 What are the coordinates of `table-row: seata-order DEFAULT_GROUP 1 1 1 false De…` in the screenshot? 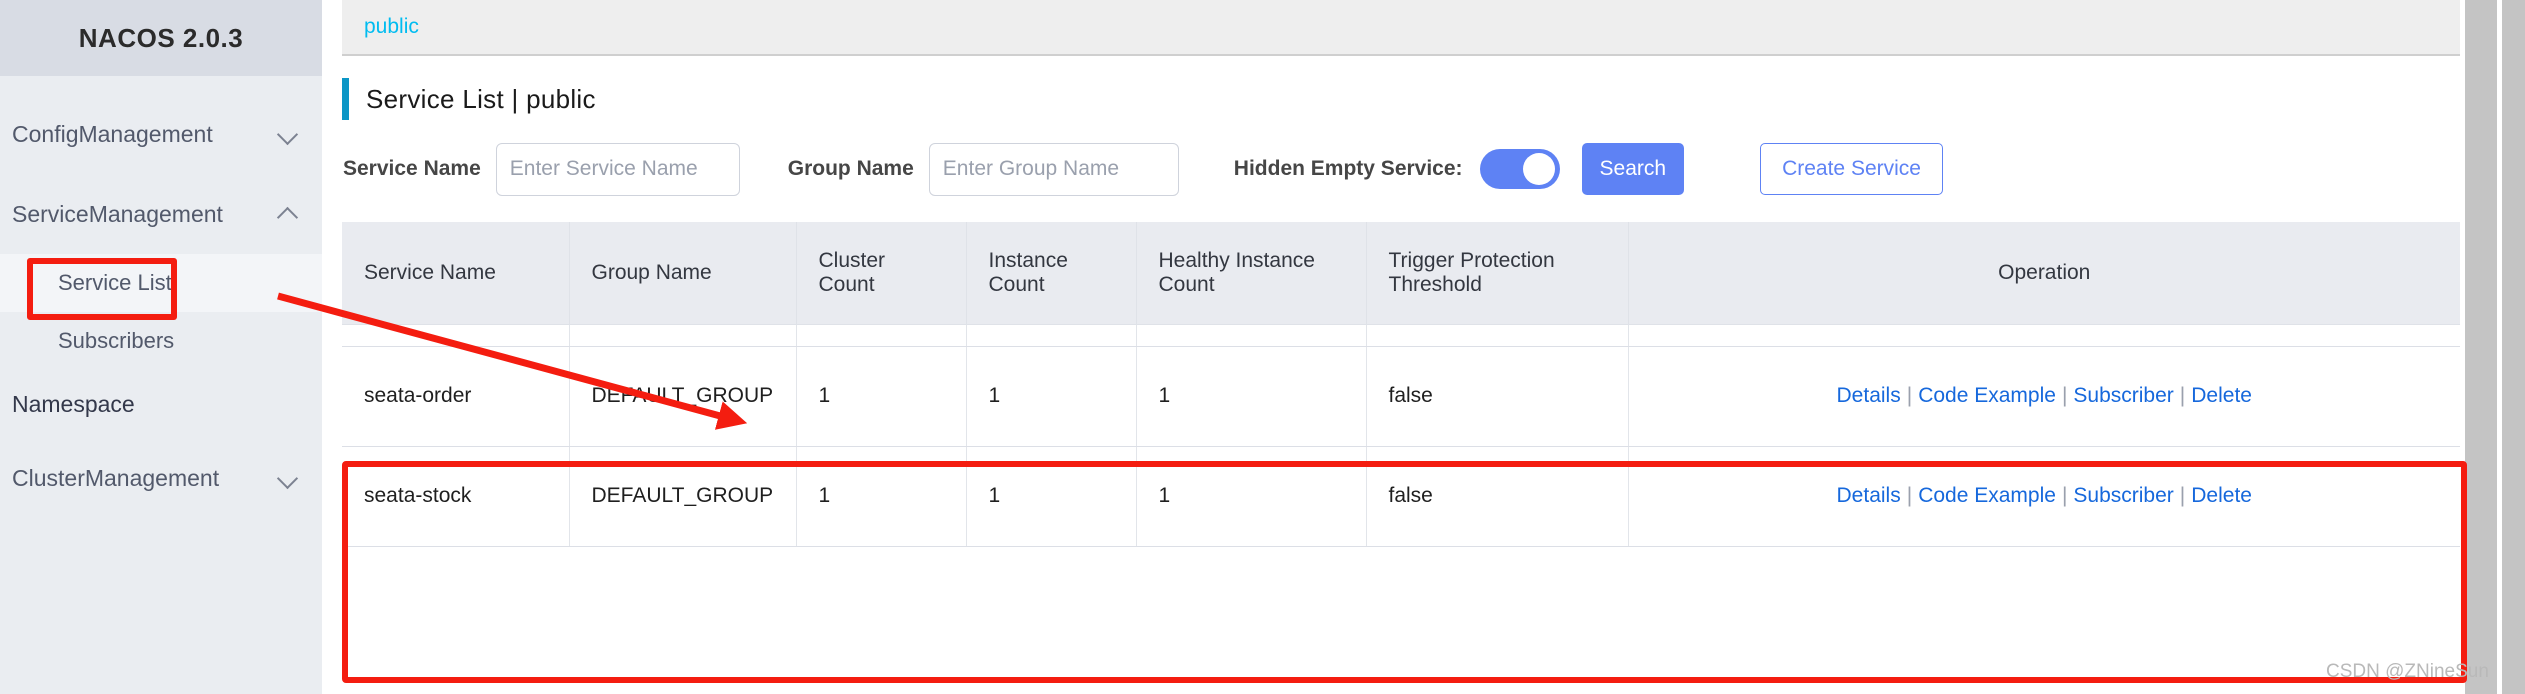 It's located at (1401, 396).